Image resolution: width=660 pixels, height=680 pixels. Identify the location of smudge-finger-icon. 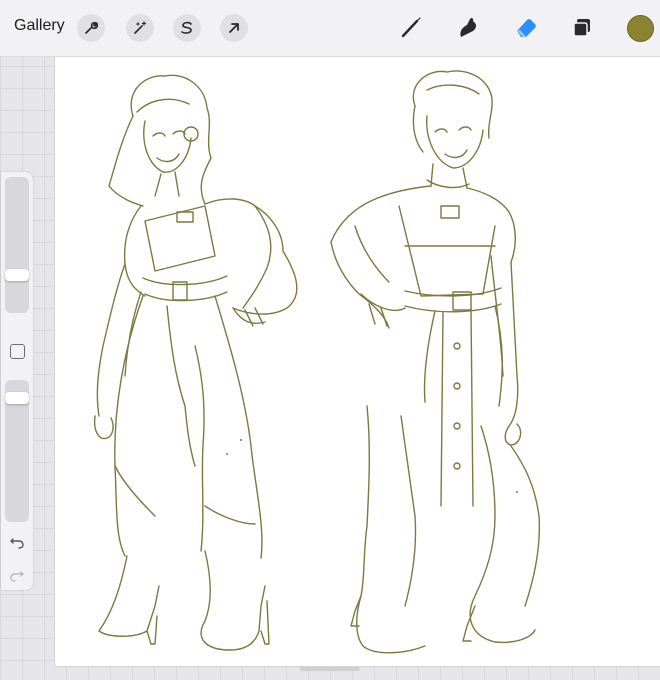
(468, 27).